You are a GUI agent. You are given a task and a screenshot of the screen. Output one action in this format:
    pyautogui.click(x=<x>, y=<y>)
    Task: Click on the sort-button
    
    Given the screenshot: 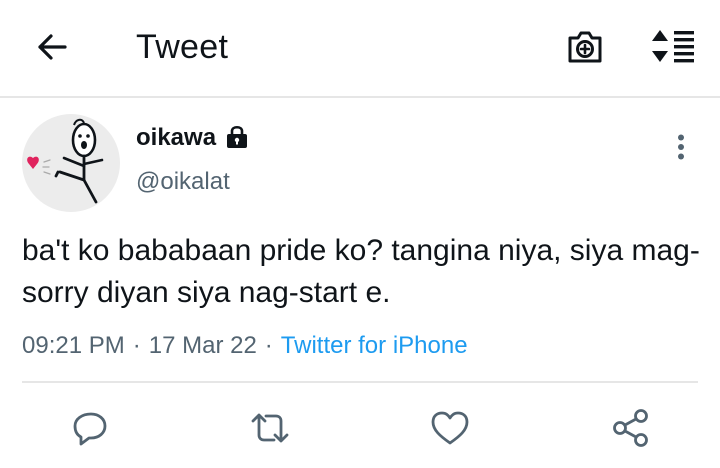 What is the action you would take?
    pyautogui.click(x=673, y=46)
    